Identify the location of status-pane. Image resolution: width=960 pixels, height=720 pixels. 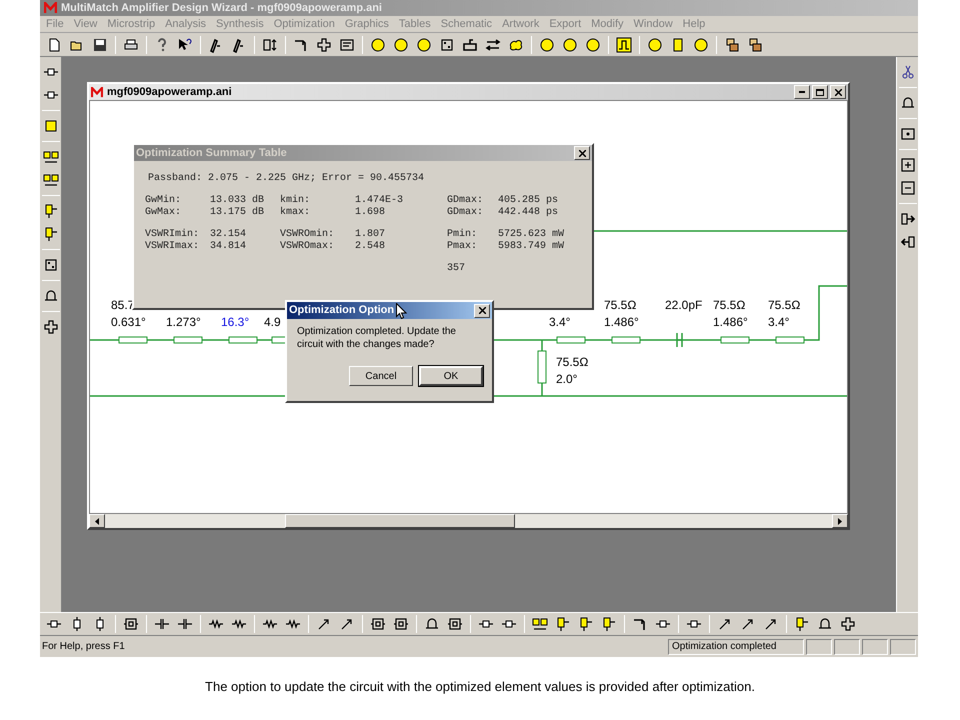
(903, 646).